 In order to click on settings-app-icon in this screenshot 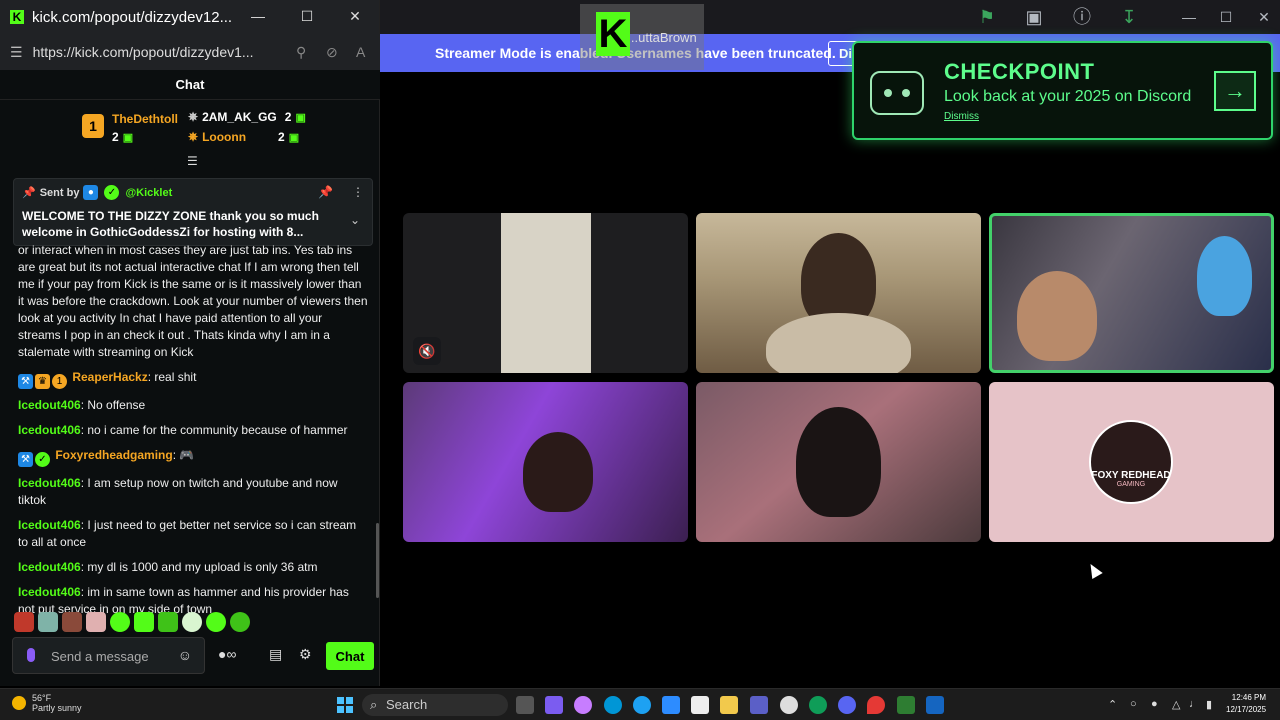, I will do `click(789, 705)`.